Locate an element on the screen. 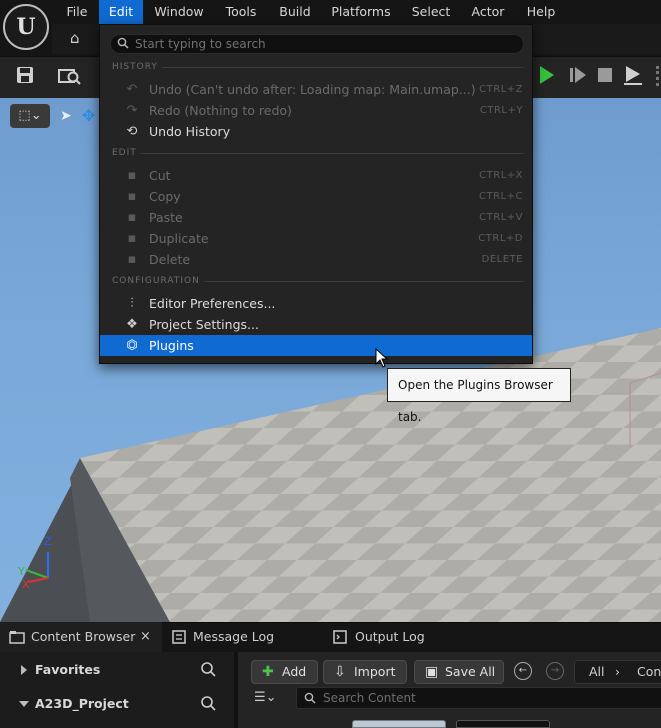 Image resolution: width=661 pixels, height=728 pixels. import-button: ⇩ Import is located at coordinates (365, 672).